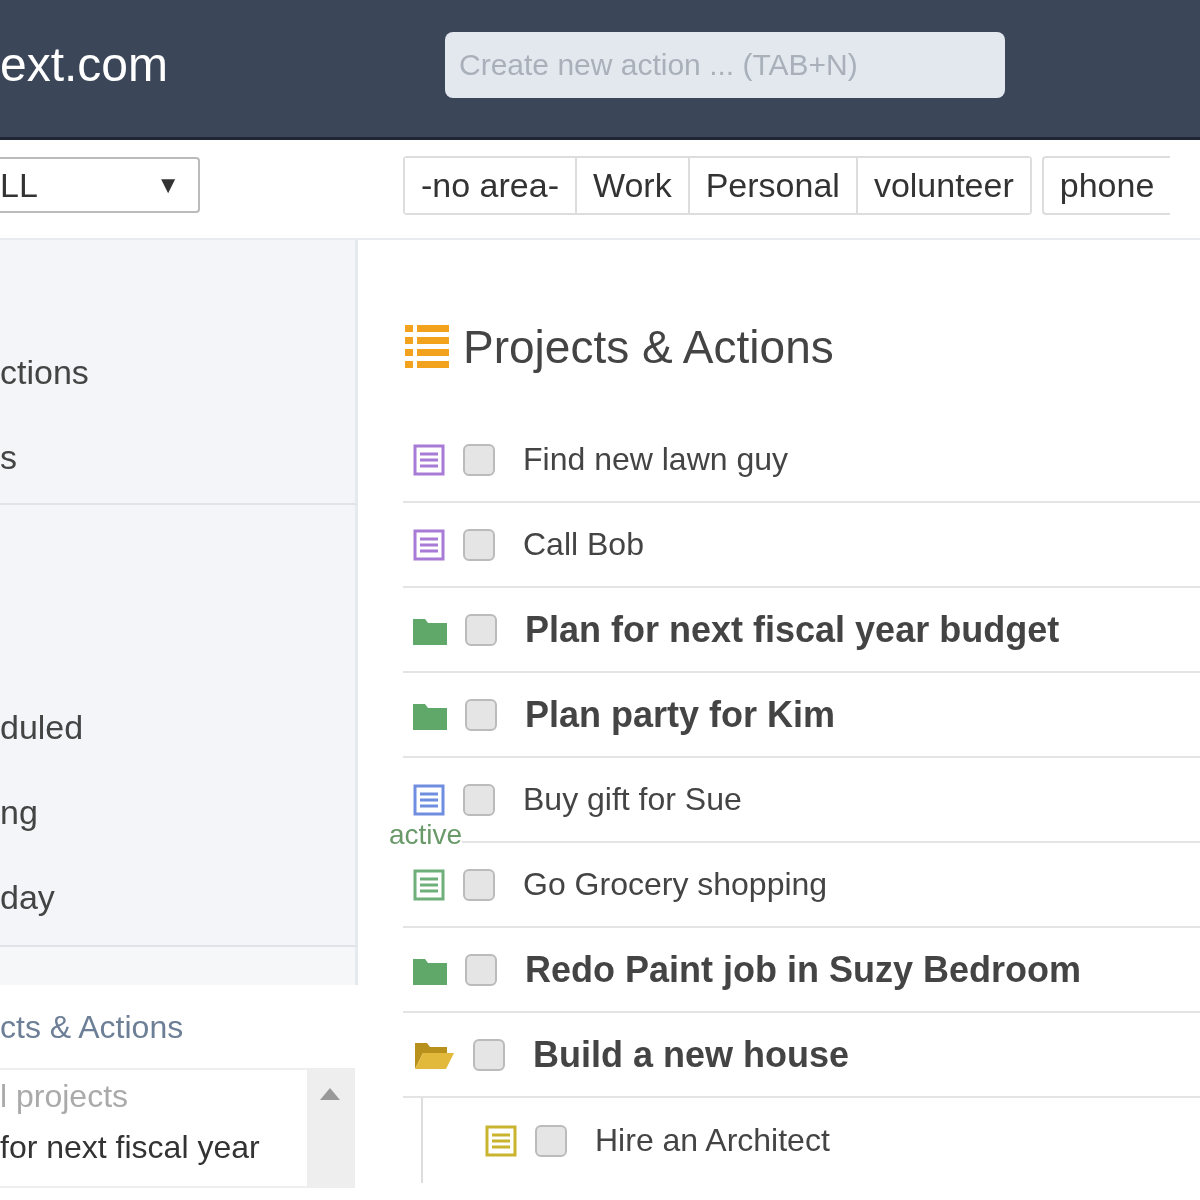  Describe the element at coordinates (691, 1054) in the screenshot. I see `project-title: Build a new house` at that location.